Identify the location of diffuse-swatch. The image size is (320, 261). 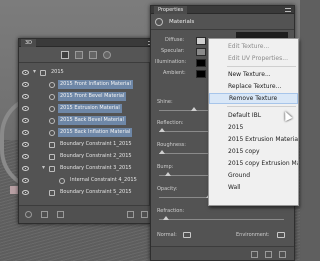
(201, 41).